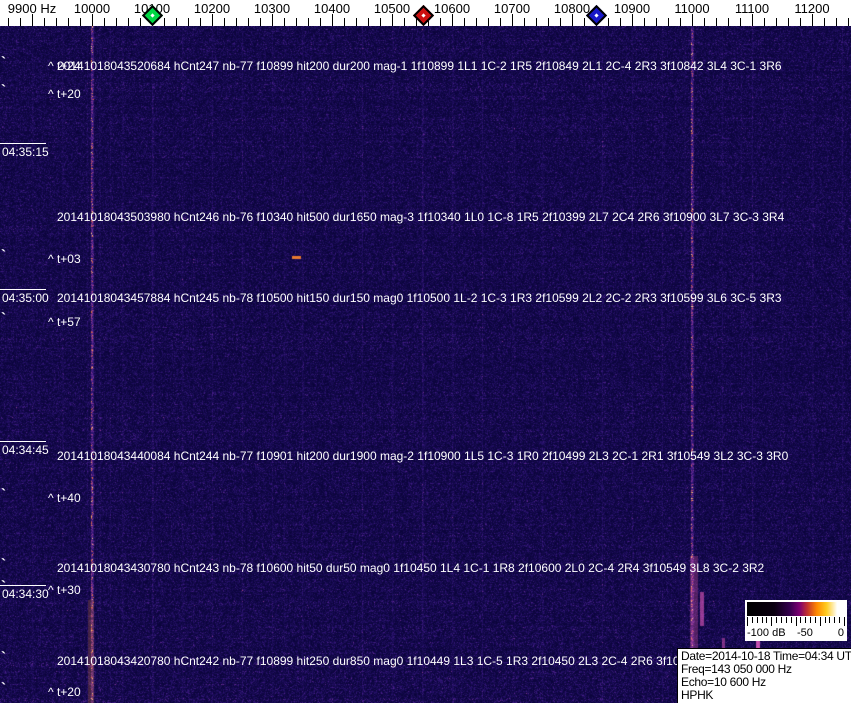  Describe the element at coordinates (332, 8) in the screenshot. I see `ruler-freq-label: 10400` at that location.